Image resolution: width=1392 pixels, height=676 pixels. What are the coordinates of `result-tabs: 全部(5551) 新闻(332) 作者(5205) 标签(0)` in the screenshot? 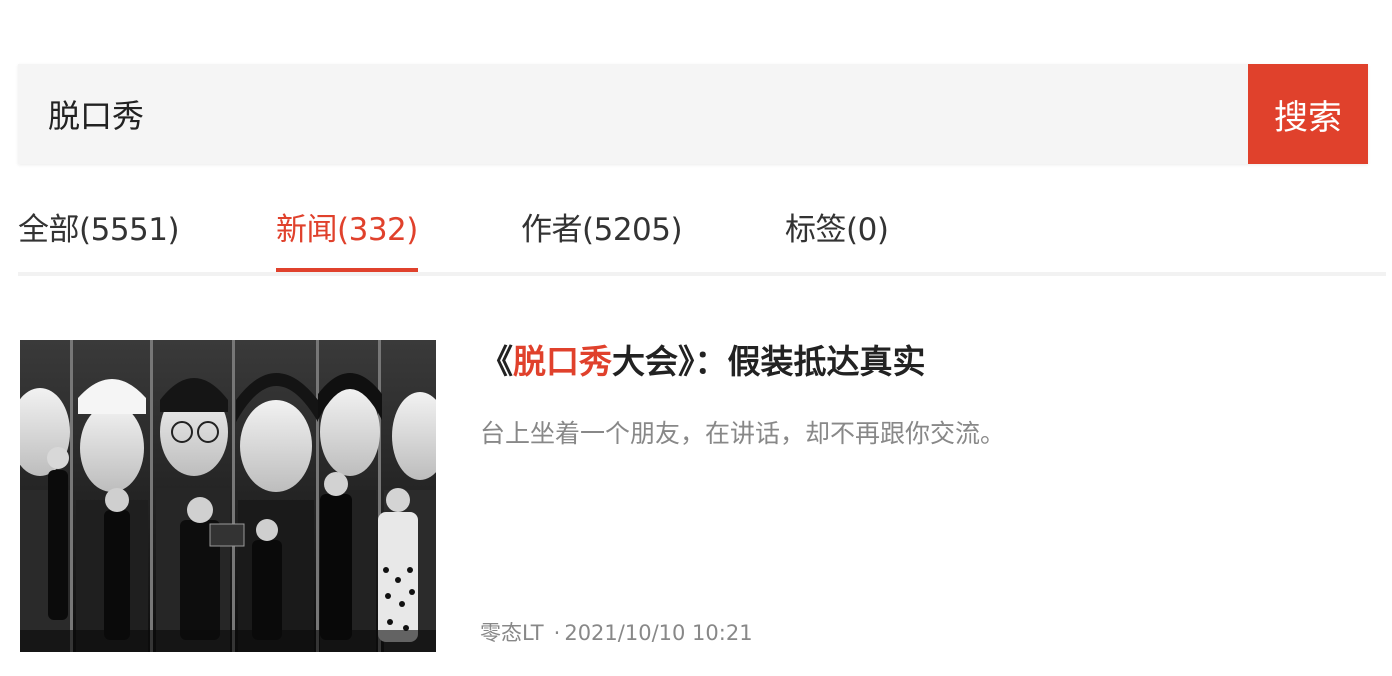 It's located at (702, 236).